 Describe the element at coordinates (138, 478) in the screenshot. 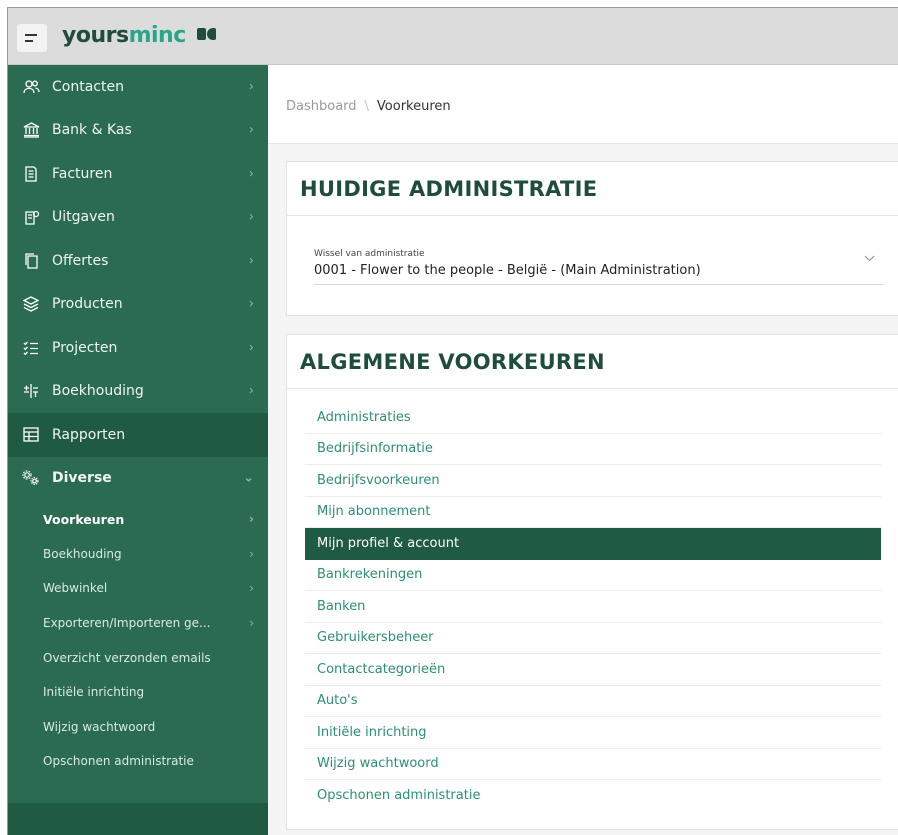

I see `sidebar-item-diverse: Diverse ⌄` at that location.